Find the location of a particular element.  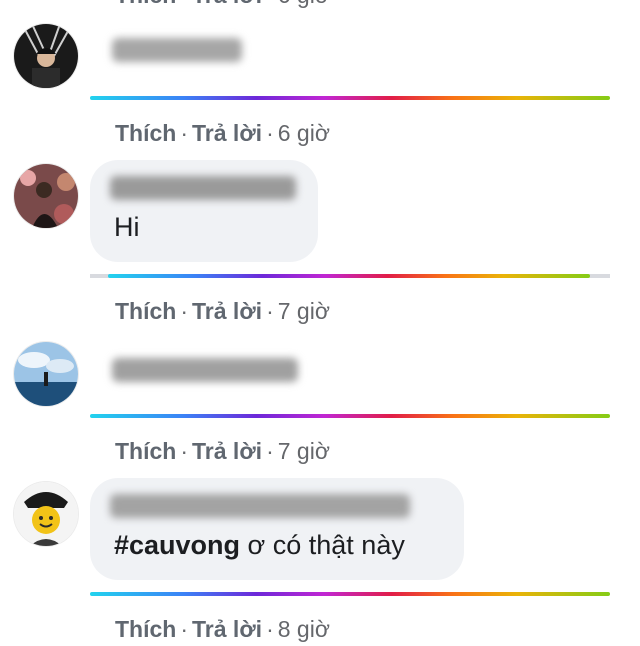

comment-meta-top: Thích·Trả lời·6 giờ is located at coordinates (222, 4).